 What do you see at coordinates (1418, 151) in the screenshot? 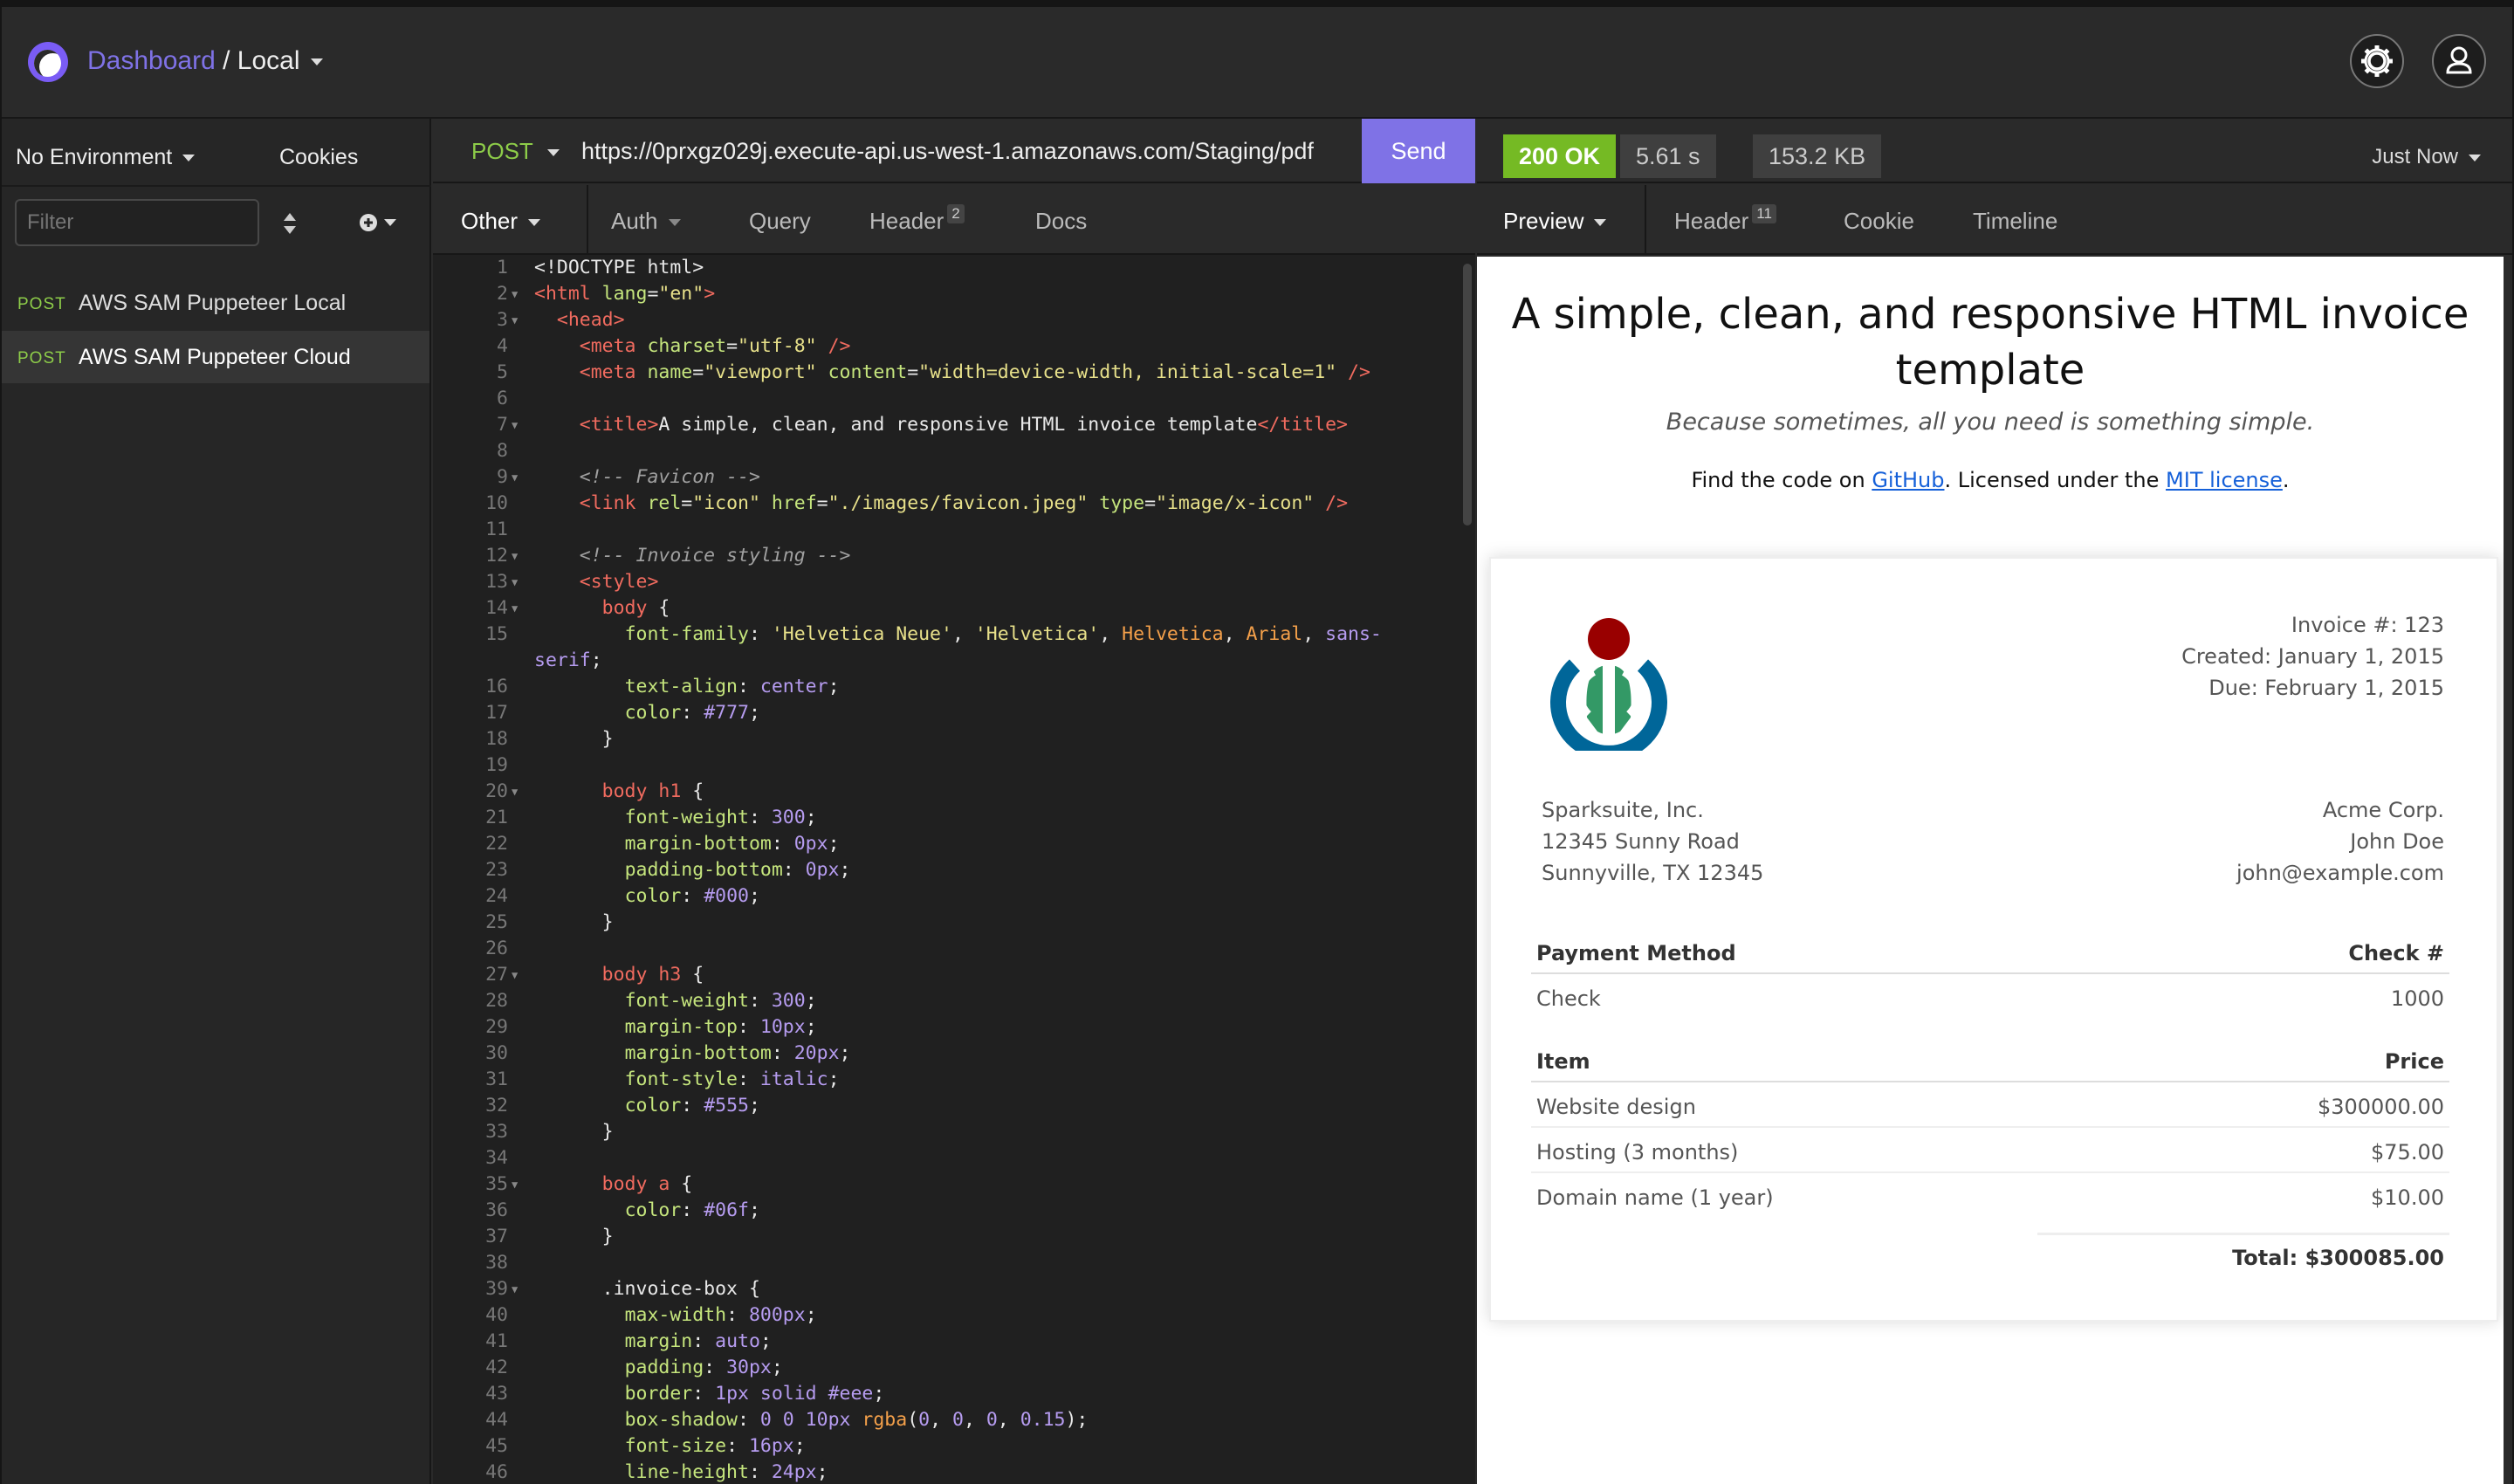
I see `send-button: Send` at bounding box center [1418, 151].